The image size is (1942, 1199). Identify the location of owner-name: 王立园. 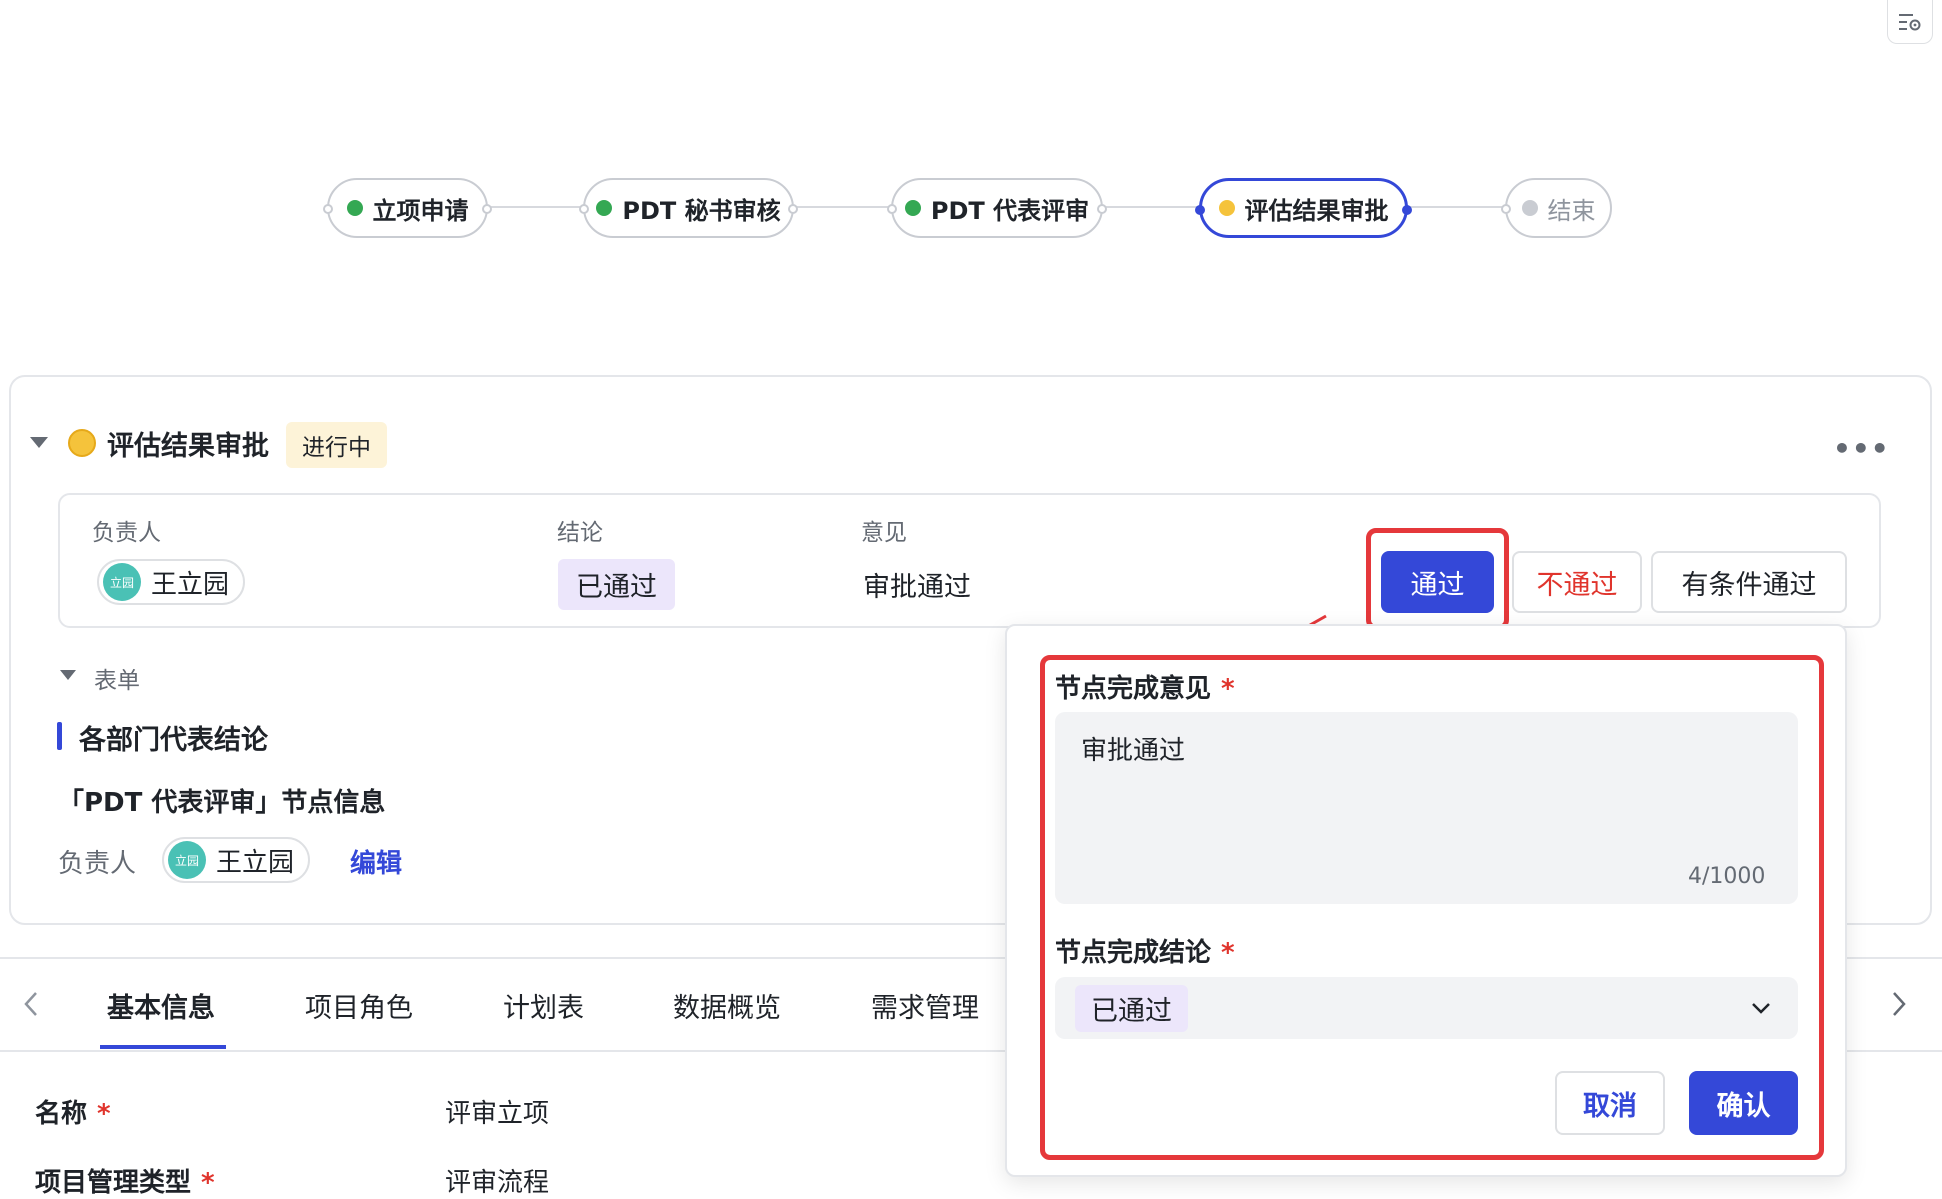
(190, 584).